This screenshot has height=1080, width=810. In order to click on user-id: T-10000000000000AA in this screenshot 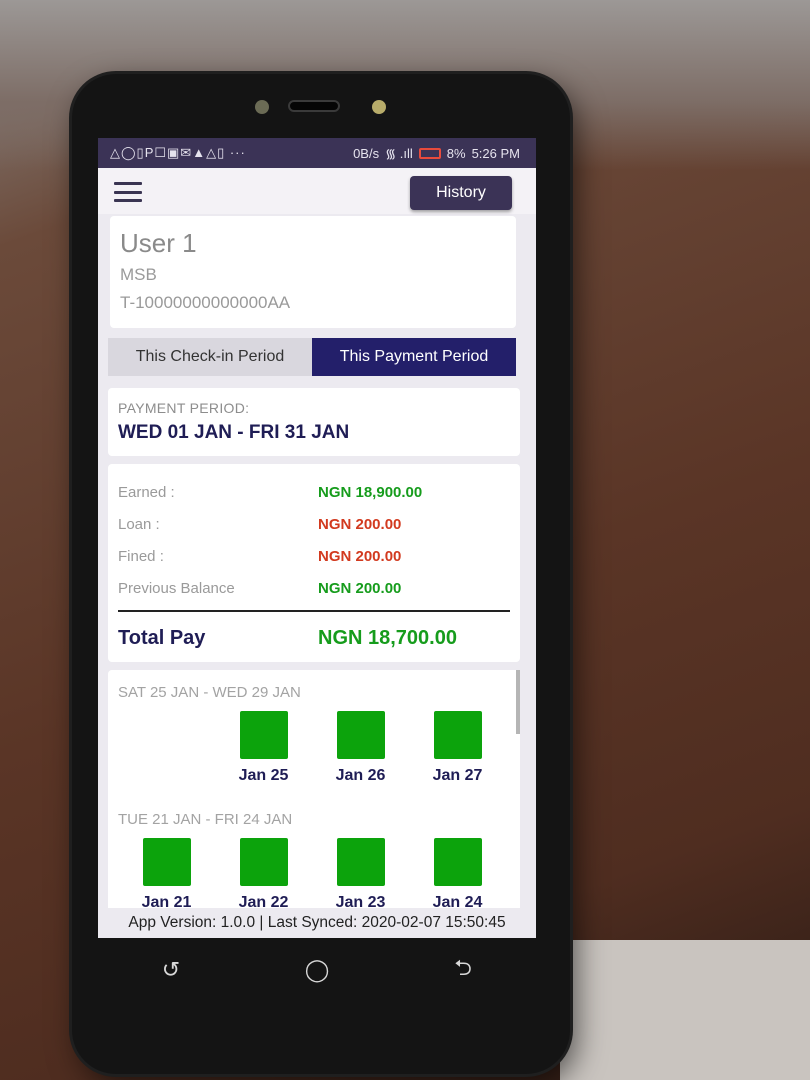, I will do `click(205, 302)`.